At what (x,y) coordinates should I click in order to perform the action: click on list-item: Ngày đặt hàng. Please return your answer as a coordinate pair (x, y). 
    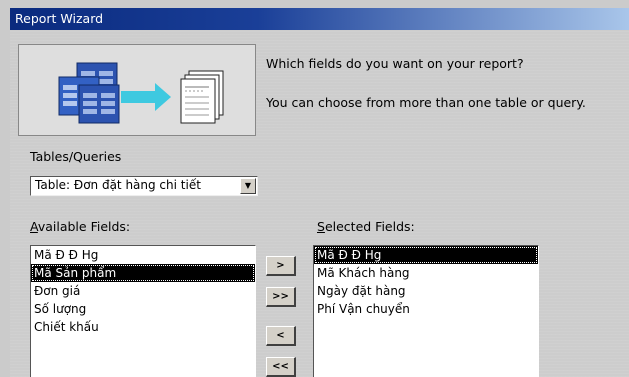
    Looking at the image, I should click on (426, 291).